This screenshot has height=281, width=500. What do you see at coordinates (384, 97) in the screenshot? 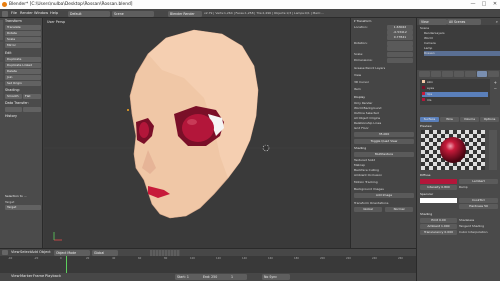
I see `display-section: Display` at bounding box center [384, 97].